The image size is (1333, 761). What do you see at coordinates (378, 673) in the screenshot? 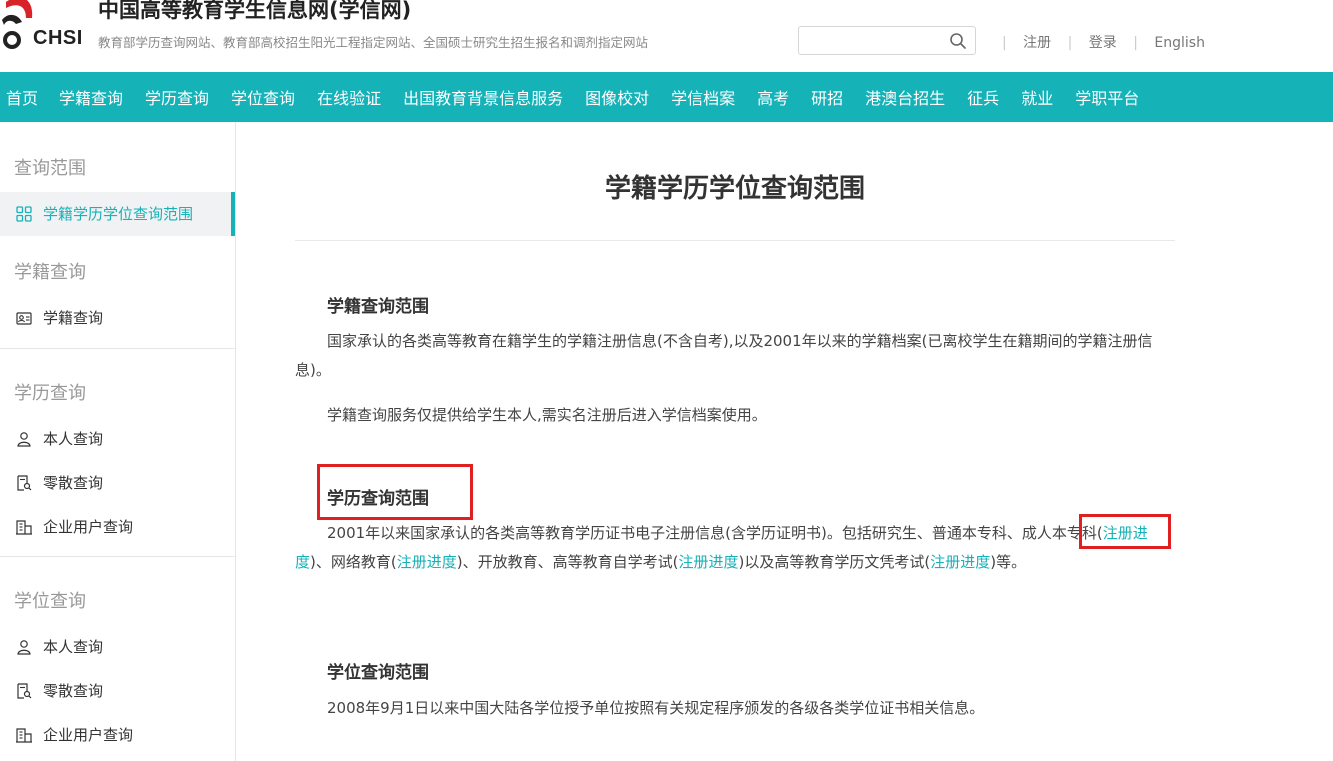
I see `section-title: 学位查询范围` at bounding box center [378, 673].